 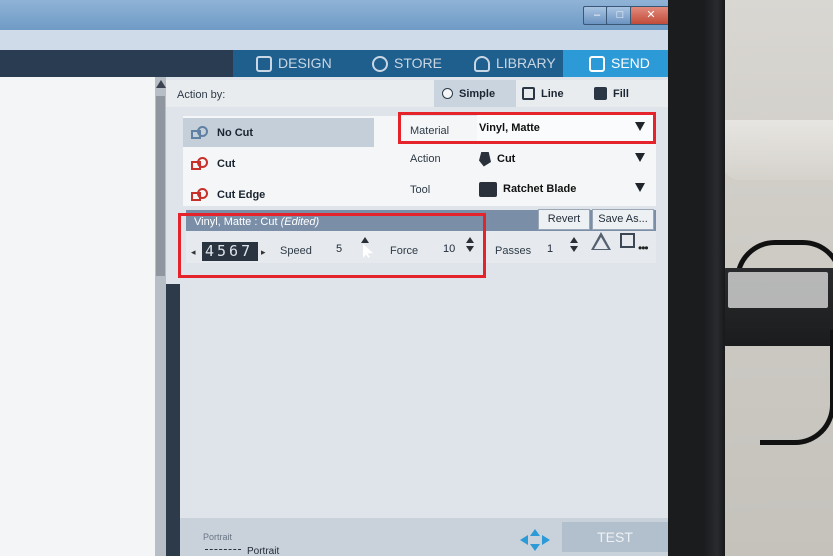 What do you see at coordinates (278, 194) in the screenshot?
I see `cut-type-cut-edge: Cut Edge` at bounding box center [278, 194].